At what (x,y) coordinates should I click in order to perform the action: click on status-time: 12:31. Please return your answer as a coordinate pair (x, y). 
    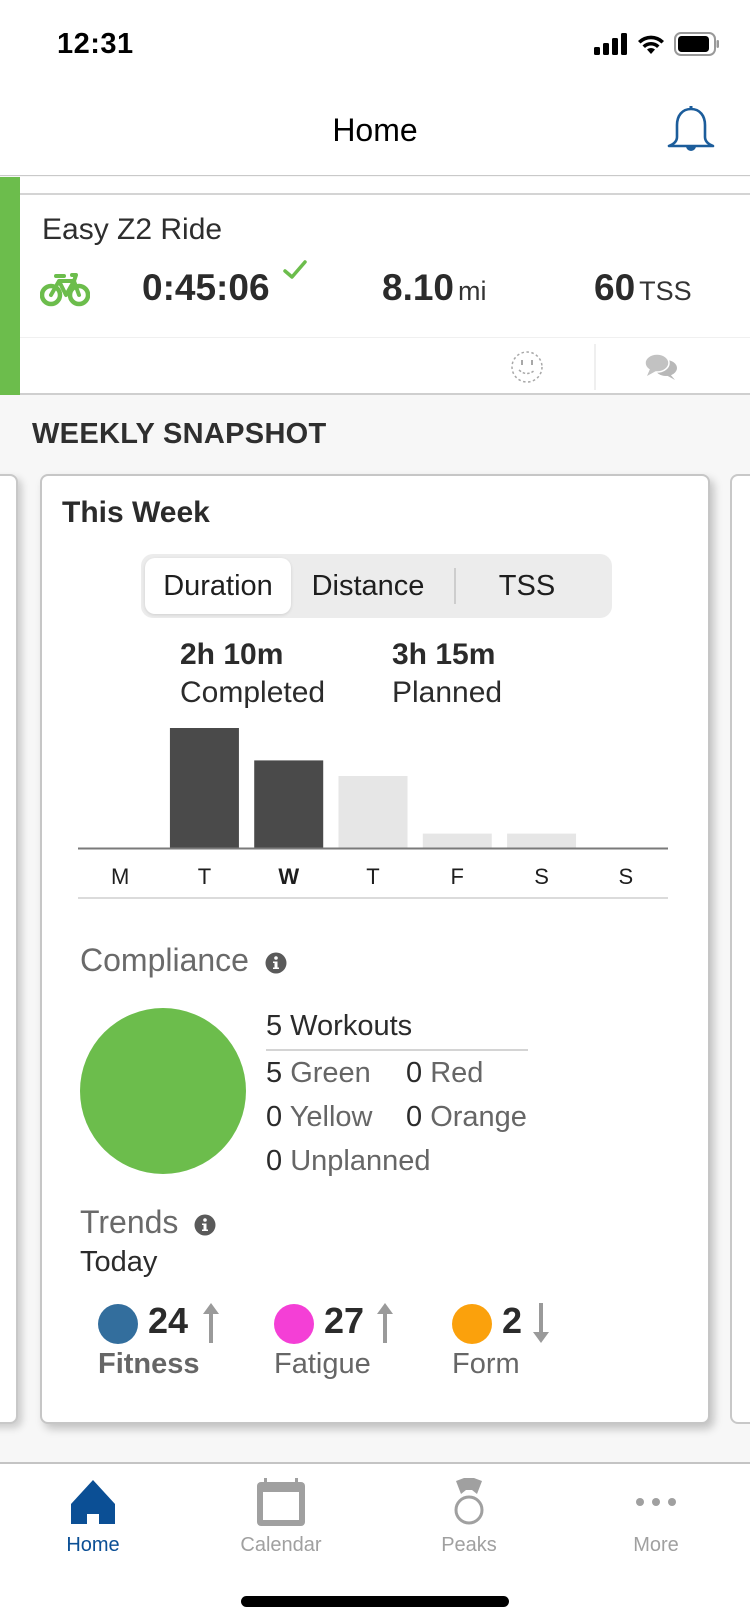
    Looking at the image, I should click on (95, 44).